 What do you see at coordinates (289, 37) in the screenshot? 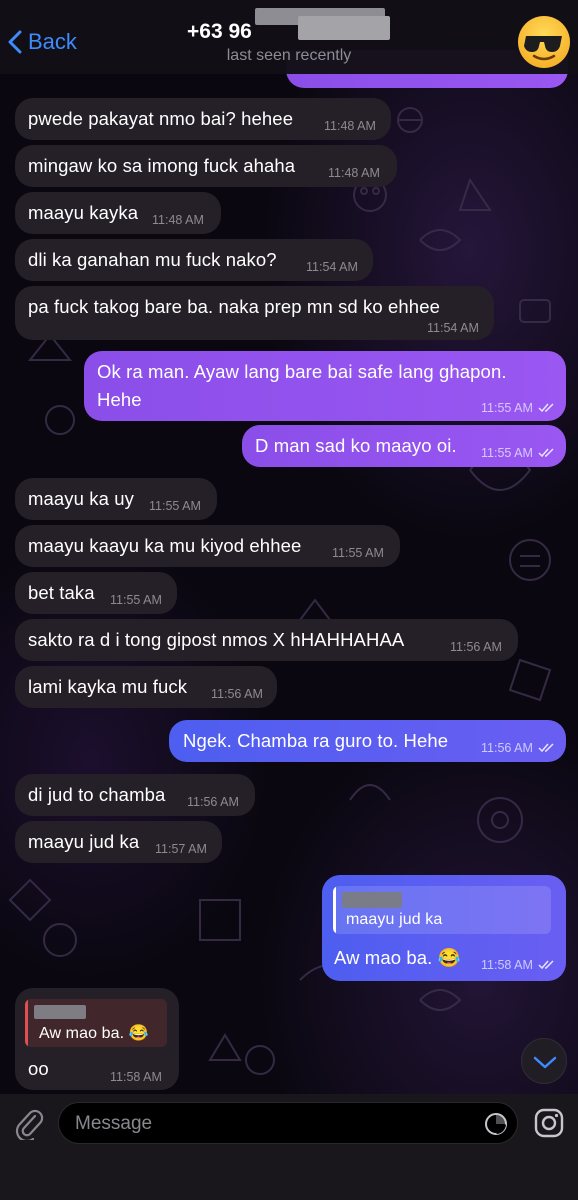
I see `chat-header: Back +63 96 last seen recently` at bounding box center [289, 37].